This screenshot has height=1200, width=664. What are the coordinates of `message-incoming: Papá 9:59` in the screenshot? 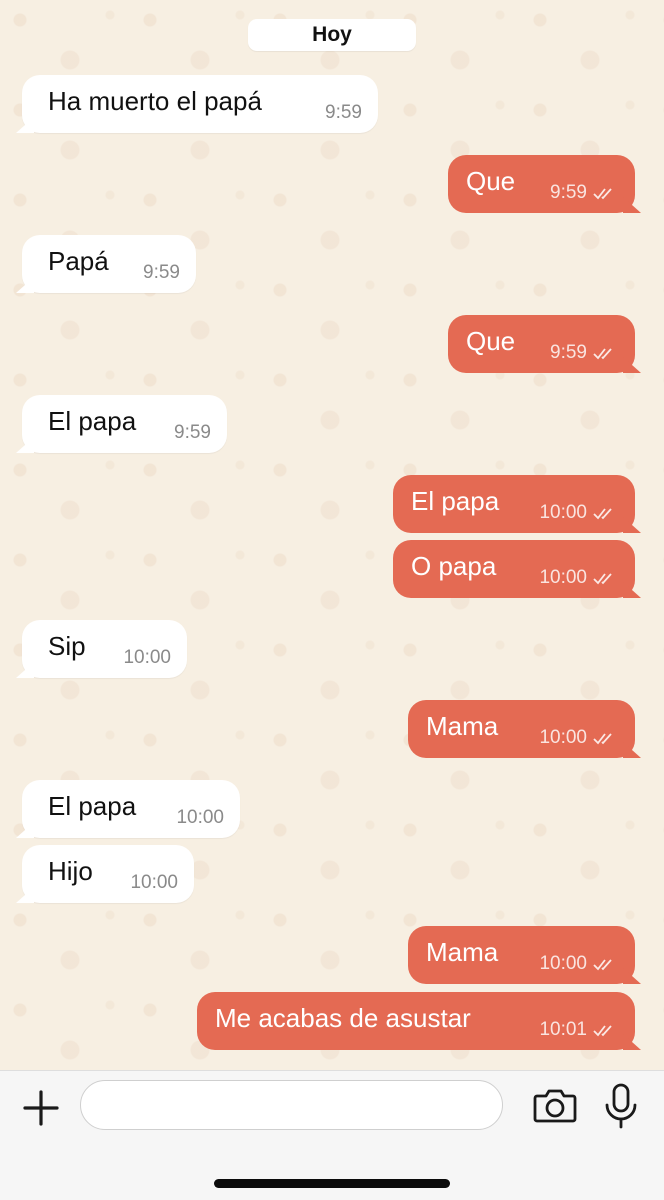 It's located at (106, 264).